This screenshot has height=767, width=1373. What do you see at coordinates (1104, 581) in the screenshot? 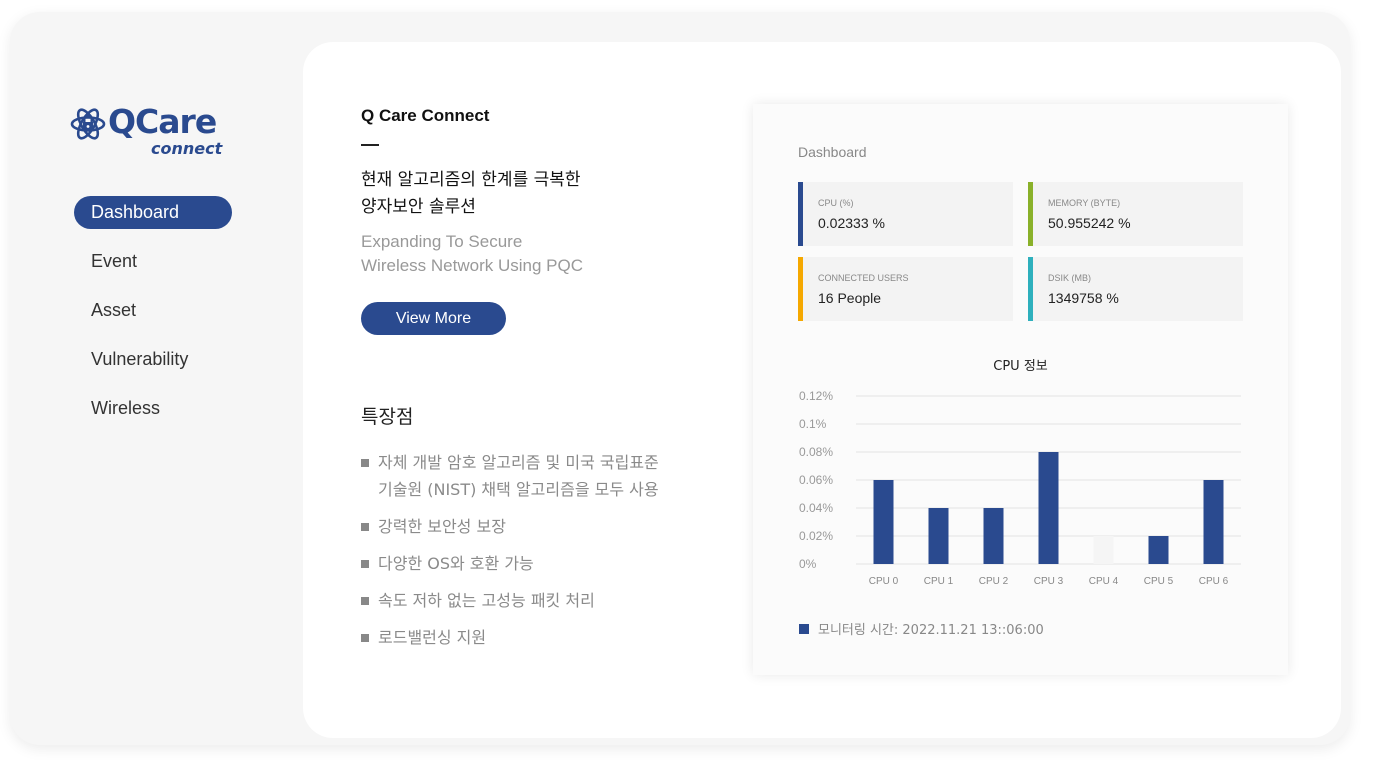
I see `x-tick-label: CPU 4` at bounding box center [1104, 581].